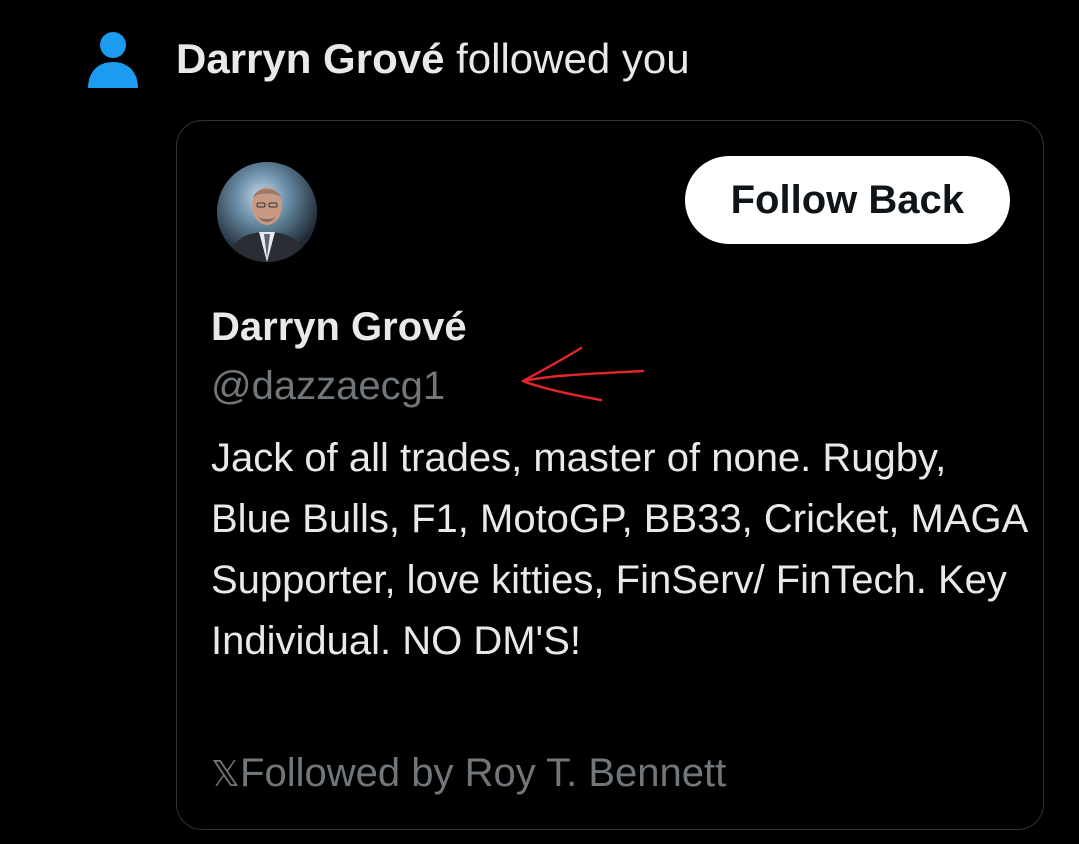 This screenshot has height=844, width=1079. What do you see at coordinates (483, 773) in the screenshot?
I see `followed-by-text: Followed by Roy T. Bennett` at bounding box center [483, 773].